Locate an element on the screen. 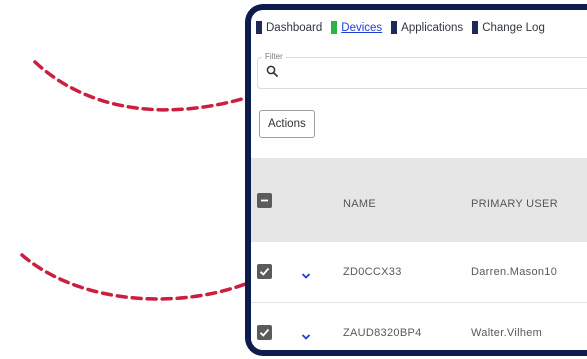 This screenshot has height=359, width=587. primary-user: Walter.Vilhem is located at coordinates (507, 333).